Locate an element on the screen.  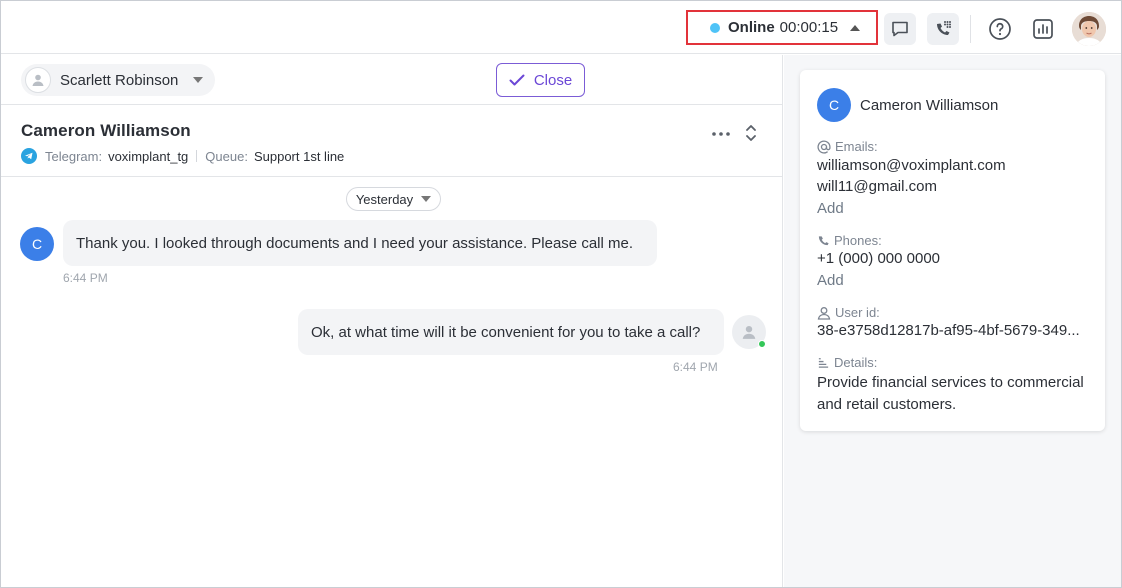
more-options-button is located at coordinates (721, 134).